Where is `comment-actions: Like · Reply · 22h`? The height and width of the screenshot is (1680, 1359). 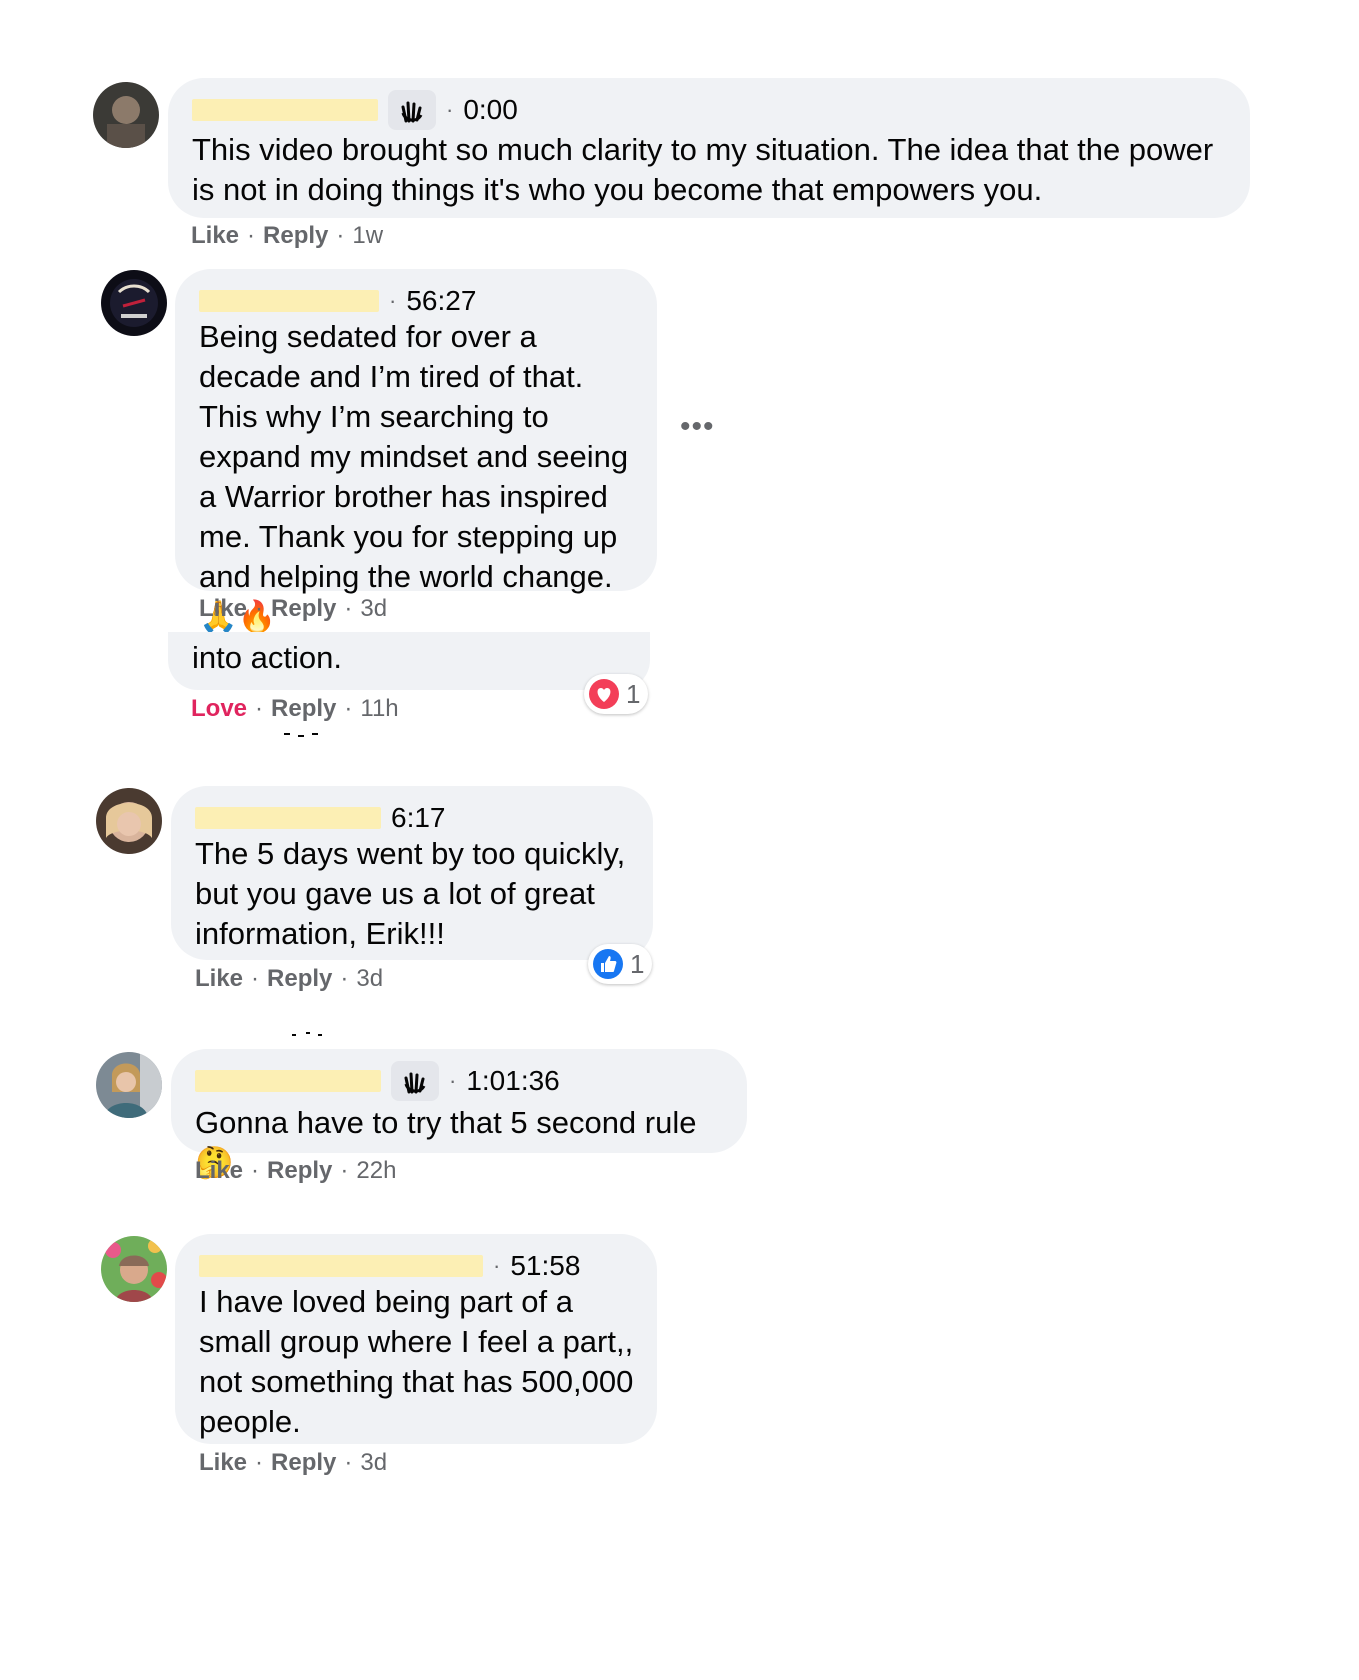
comment-actions: Like · Reply · 22h is located at coordinates (295, 1171).